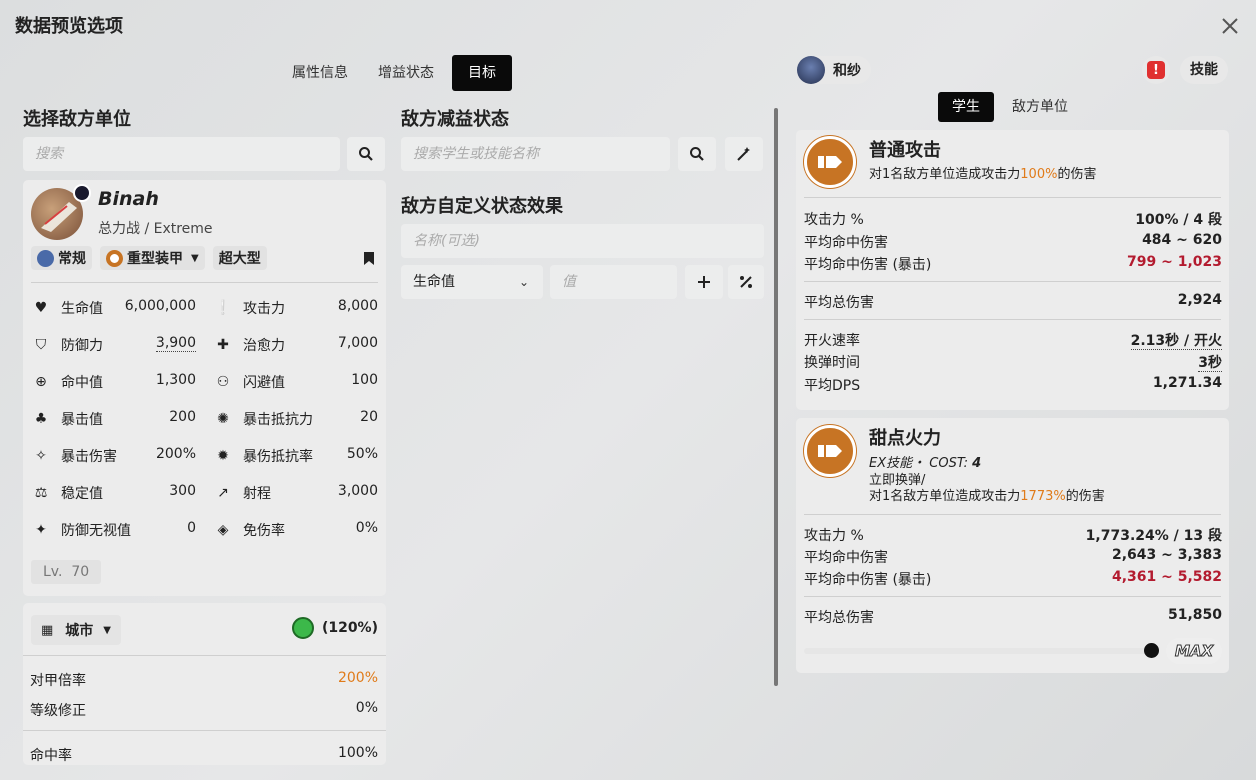 This screenshot has width=1256, height=780. I want to click on crit-resist-icon: ✺, so click(223, 419).